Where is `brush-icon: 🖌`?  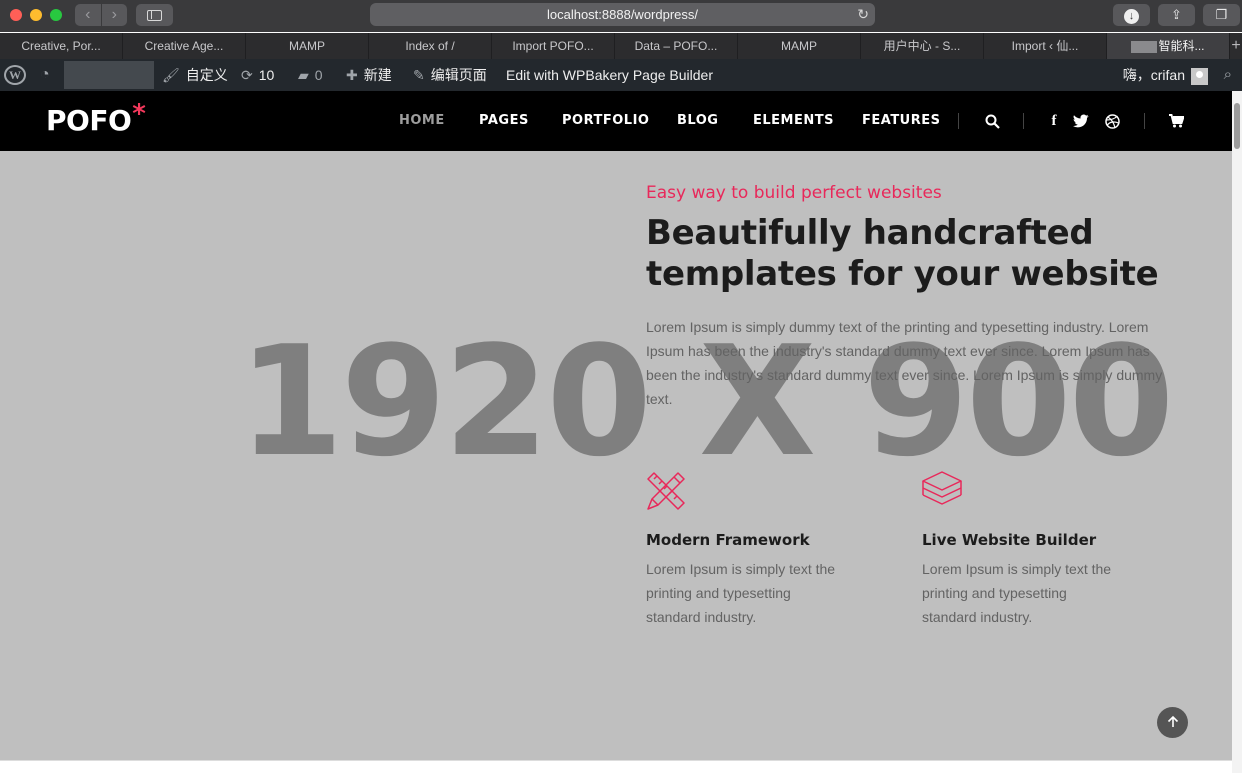
brush-icon: 🖌 is located at coordinates (171, 75).